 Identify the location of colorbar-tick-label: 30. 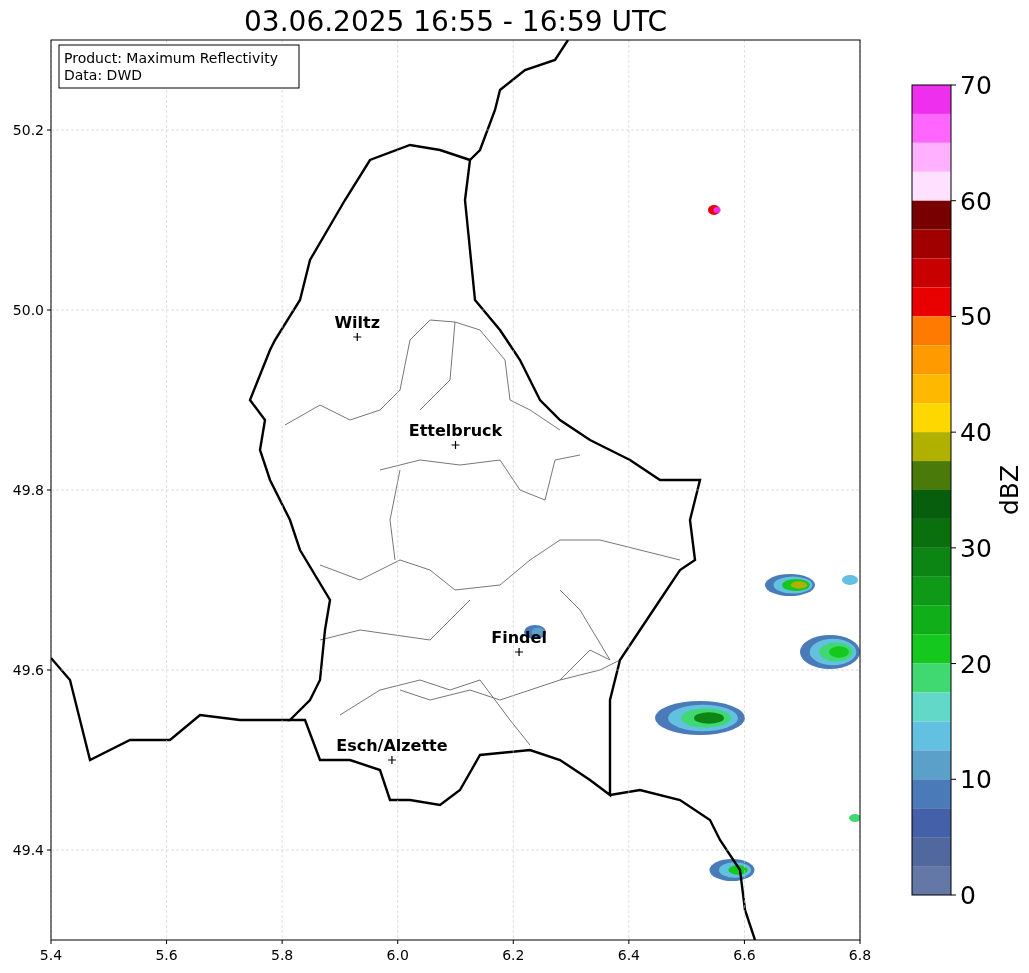
(976, 548).